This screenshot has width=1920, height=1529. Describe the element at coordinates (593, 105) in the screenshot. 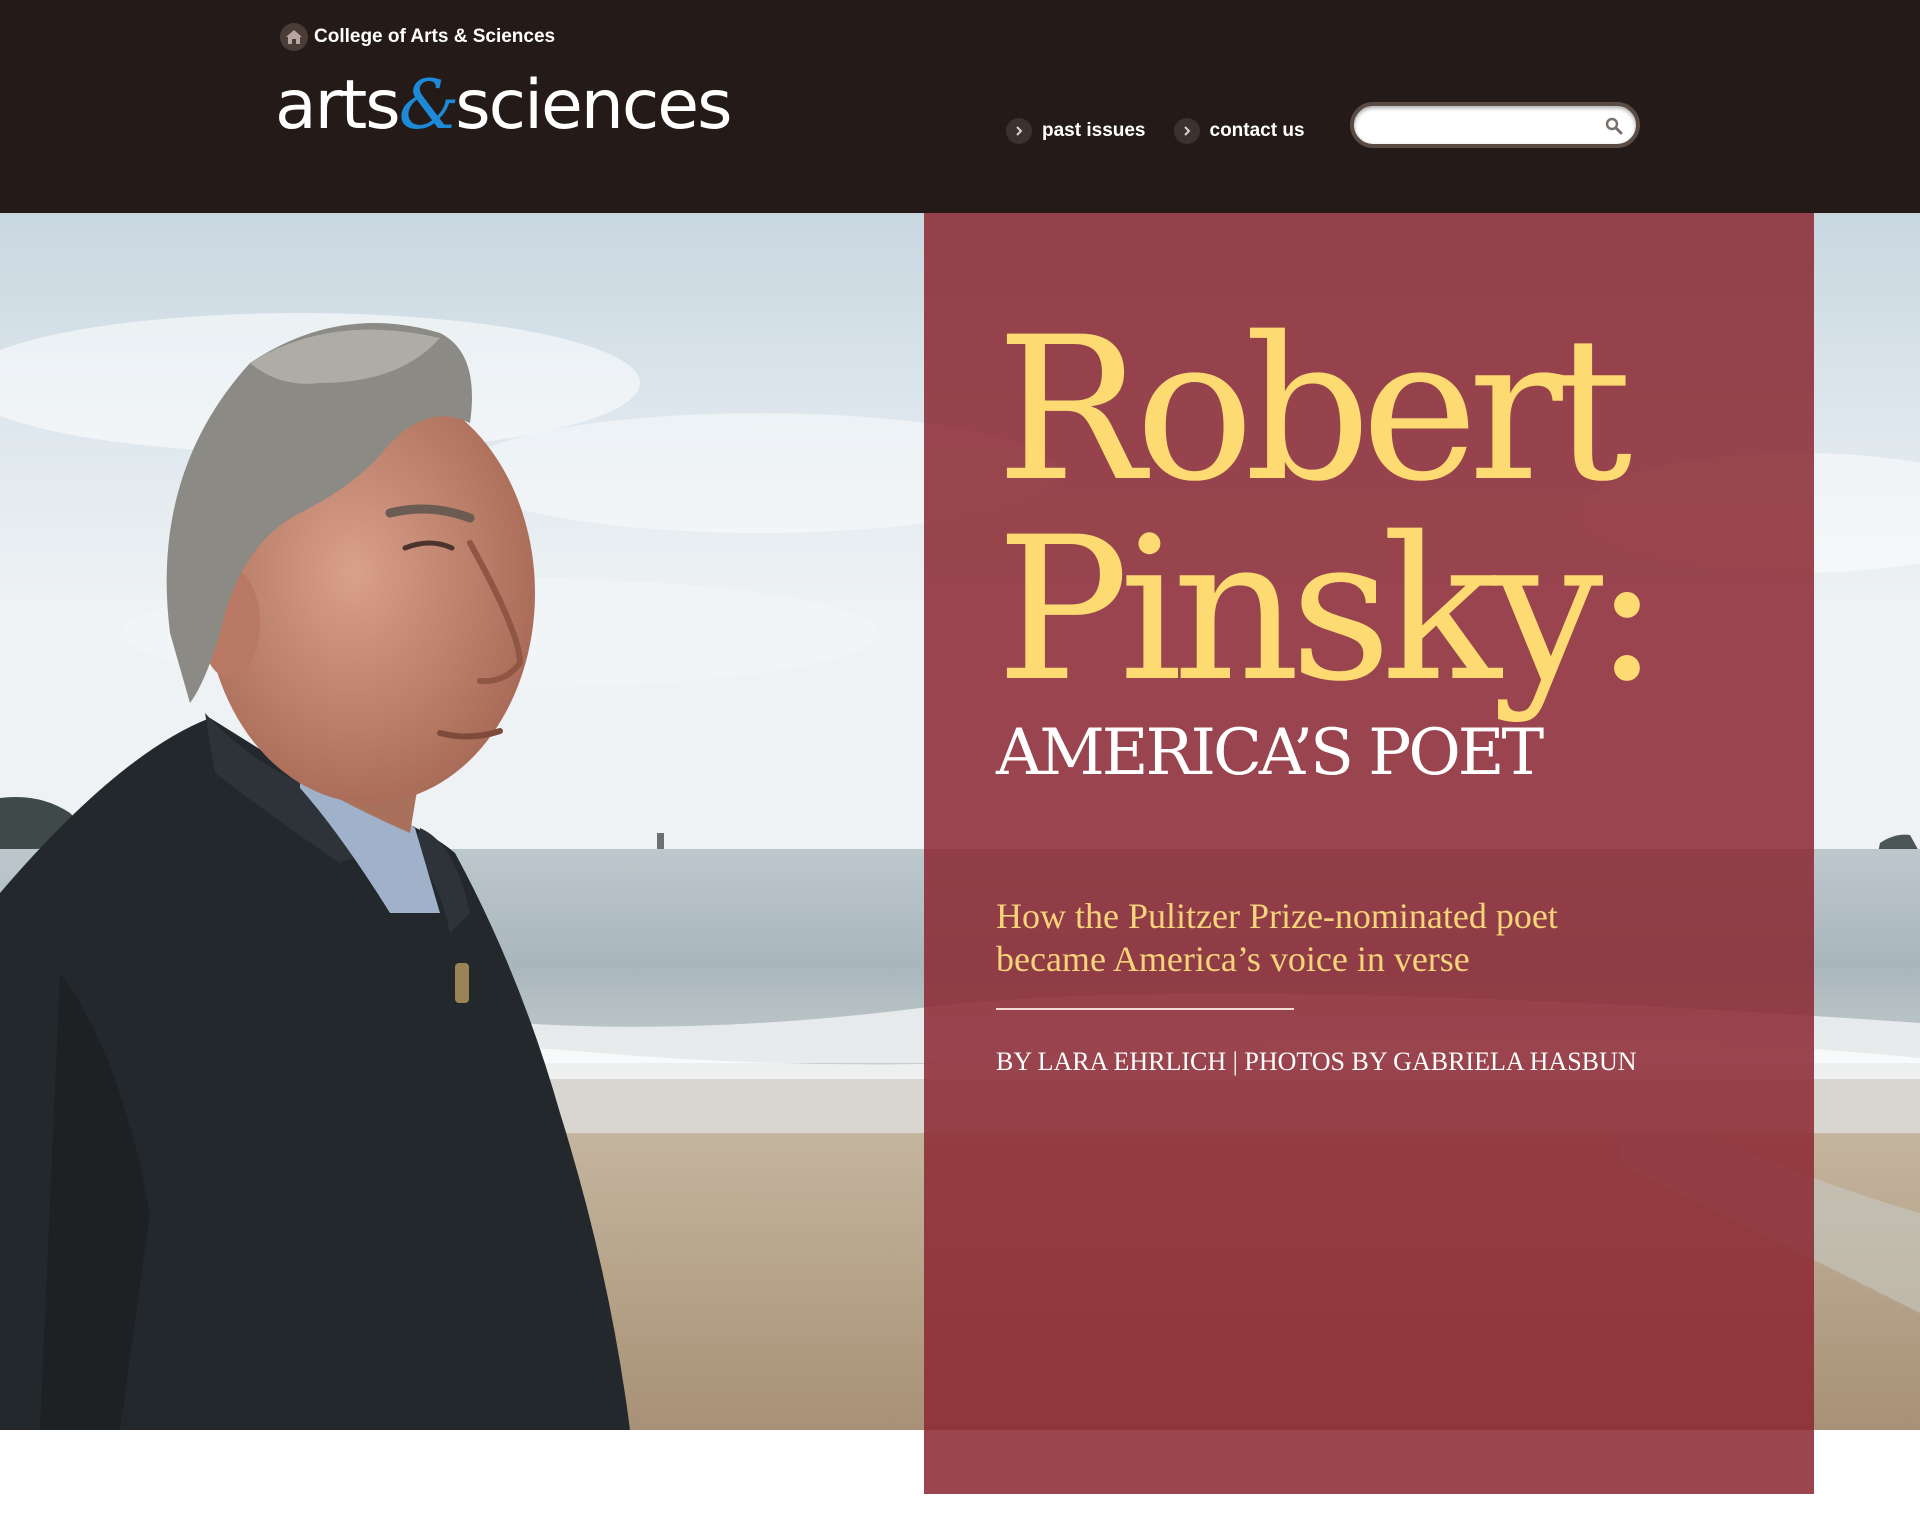

I see `logo-sciences: sciences` at that location.